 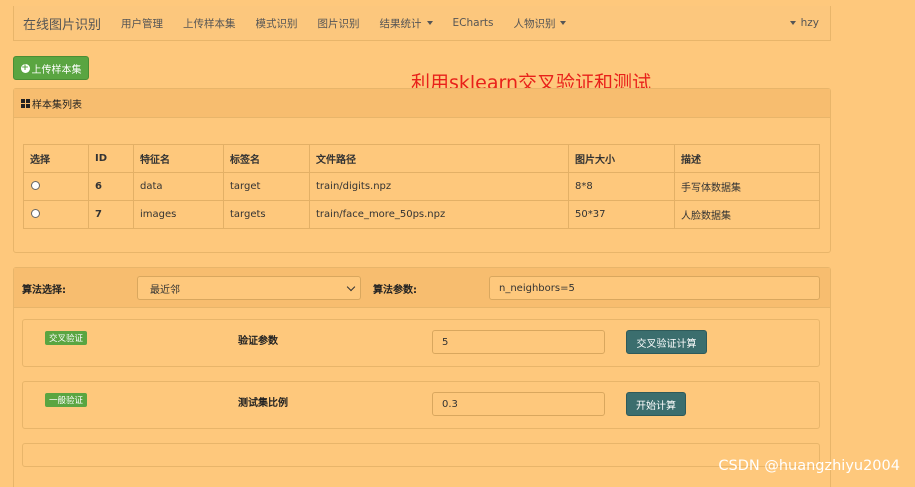 I want to click on cell-feature: images, so click(x=178, y=214).